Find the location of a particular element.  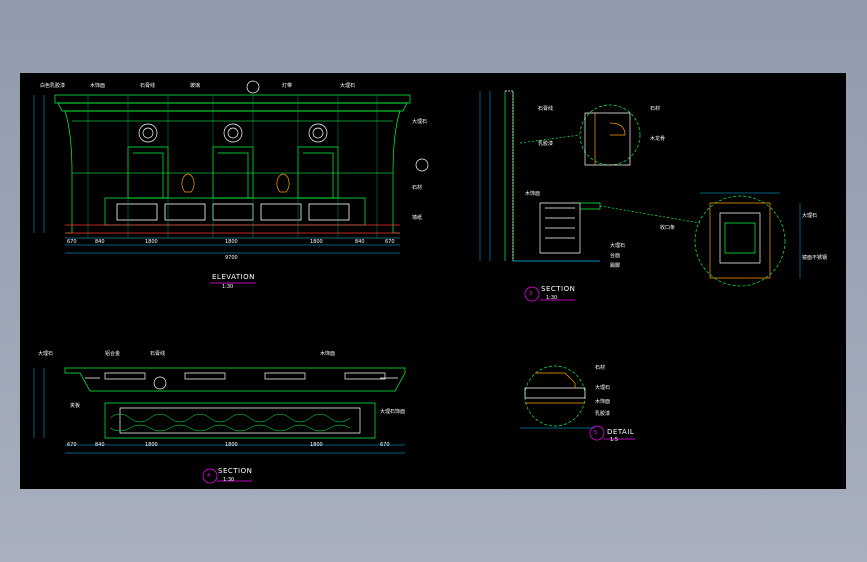

detail-number: 5 is located at coordinates (596, 433).